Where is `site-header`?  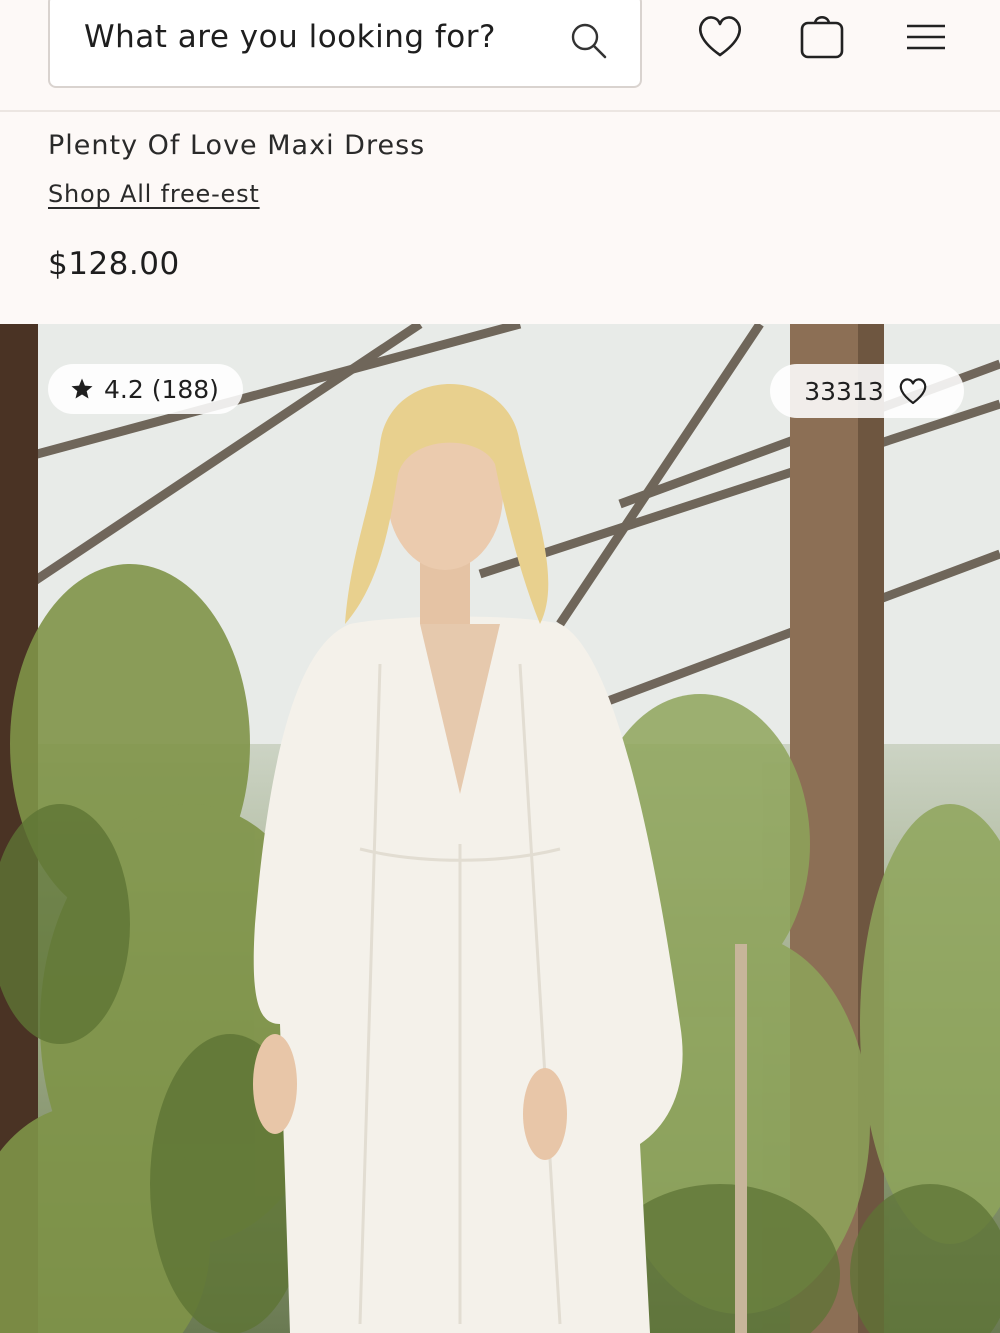 site-header is located at coordinates (500, 56).